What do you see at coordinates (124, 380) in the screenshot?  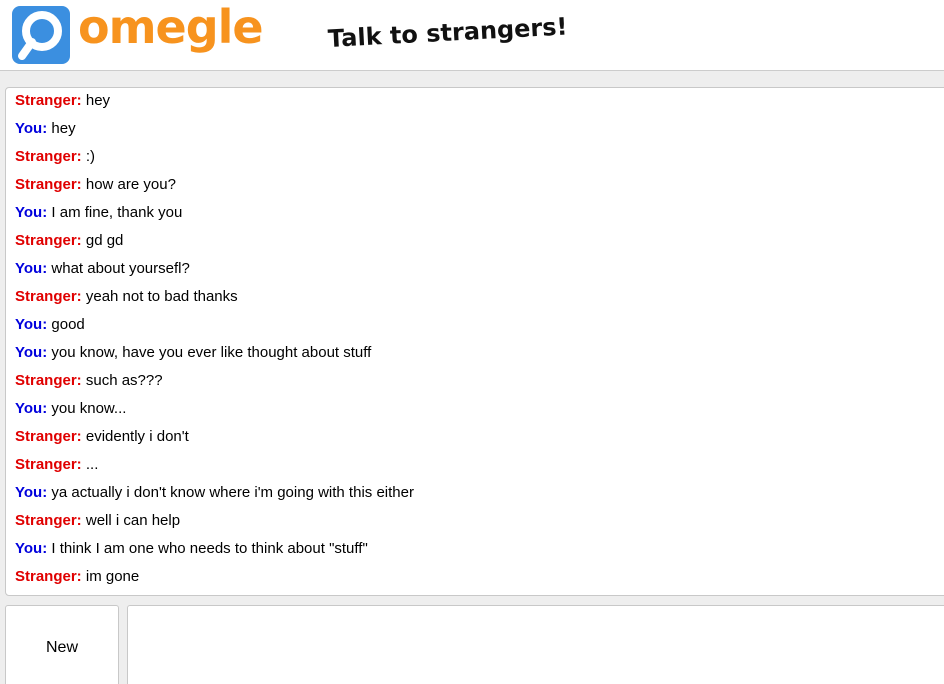 I see `message-text: such as???` at bounding box center [124, 380].